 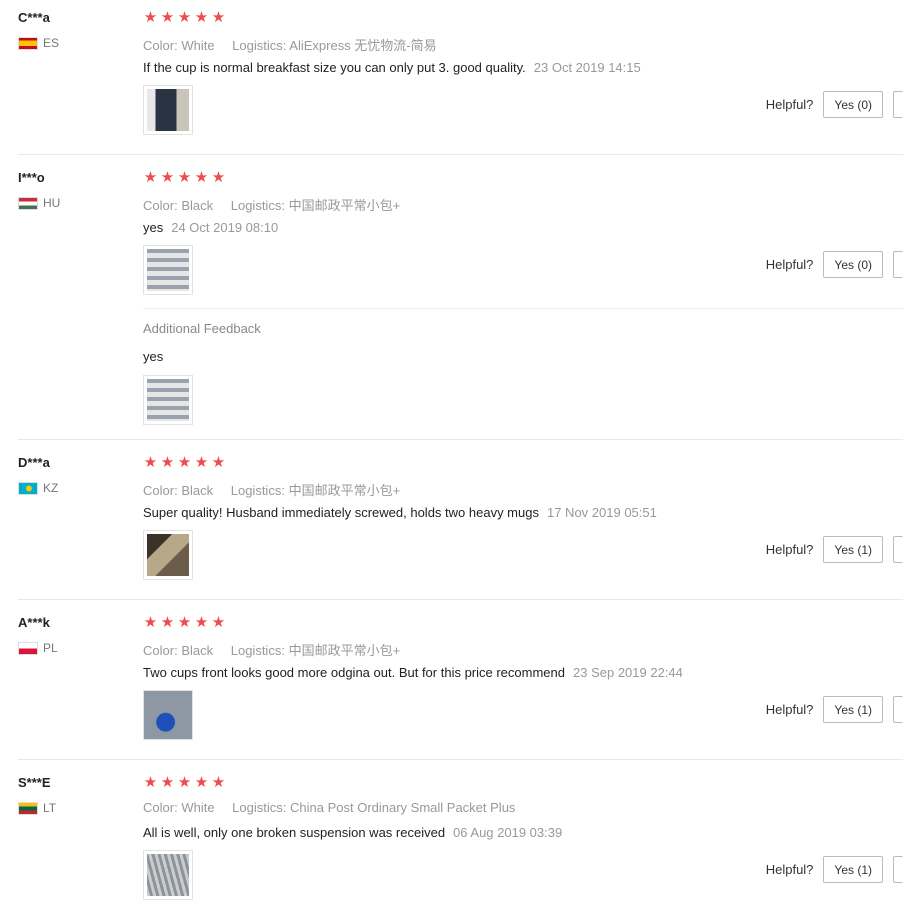 What do you see at coordinates (50, 648) in the screenshot?
I see `country-code: PL` at bounding box center [50, 648].